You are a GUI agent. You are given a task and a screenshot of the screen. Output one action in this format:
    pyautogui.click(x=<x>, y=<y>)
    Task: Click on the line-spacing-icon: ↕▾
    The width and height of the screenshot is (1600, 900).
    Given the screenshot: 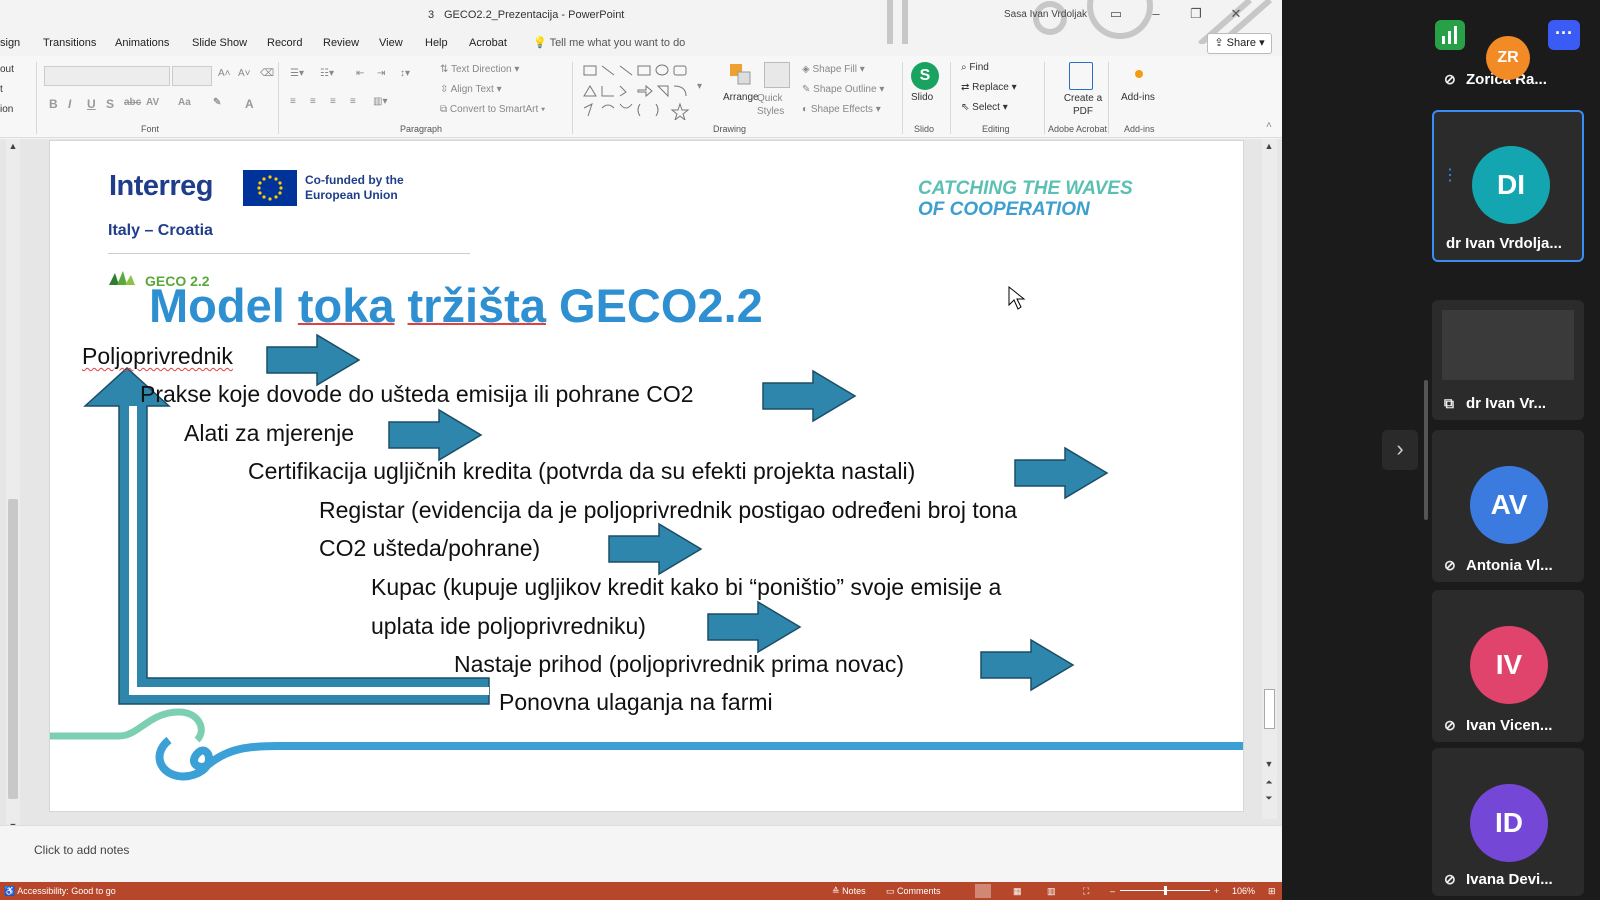 What is the action you would take?
    pyautogui.click(x=405, y=73)
    